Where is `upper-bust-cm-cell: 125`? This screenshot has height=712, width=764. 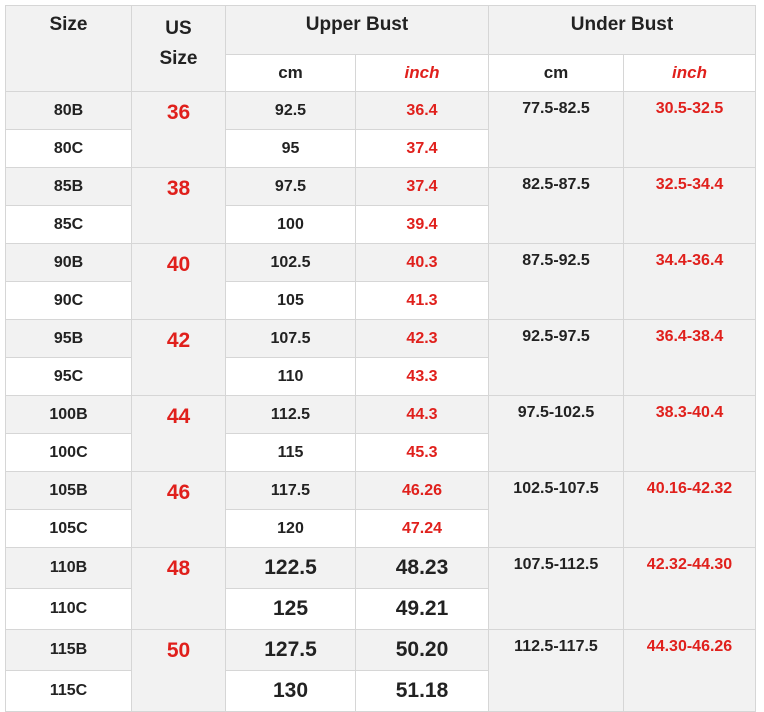 upper-bust-cm-cell: 125 is located at coordinates (290, 609).